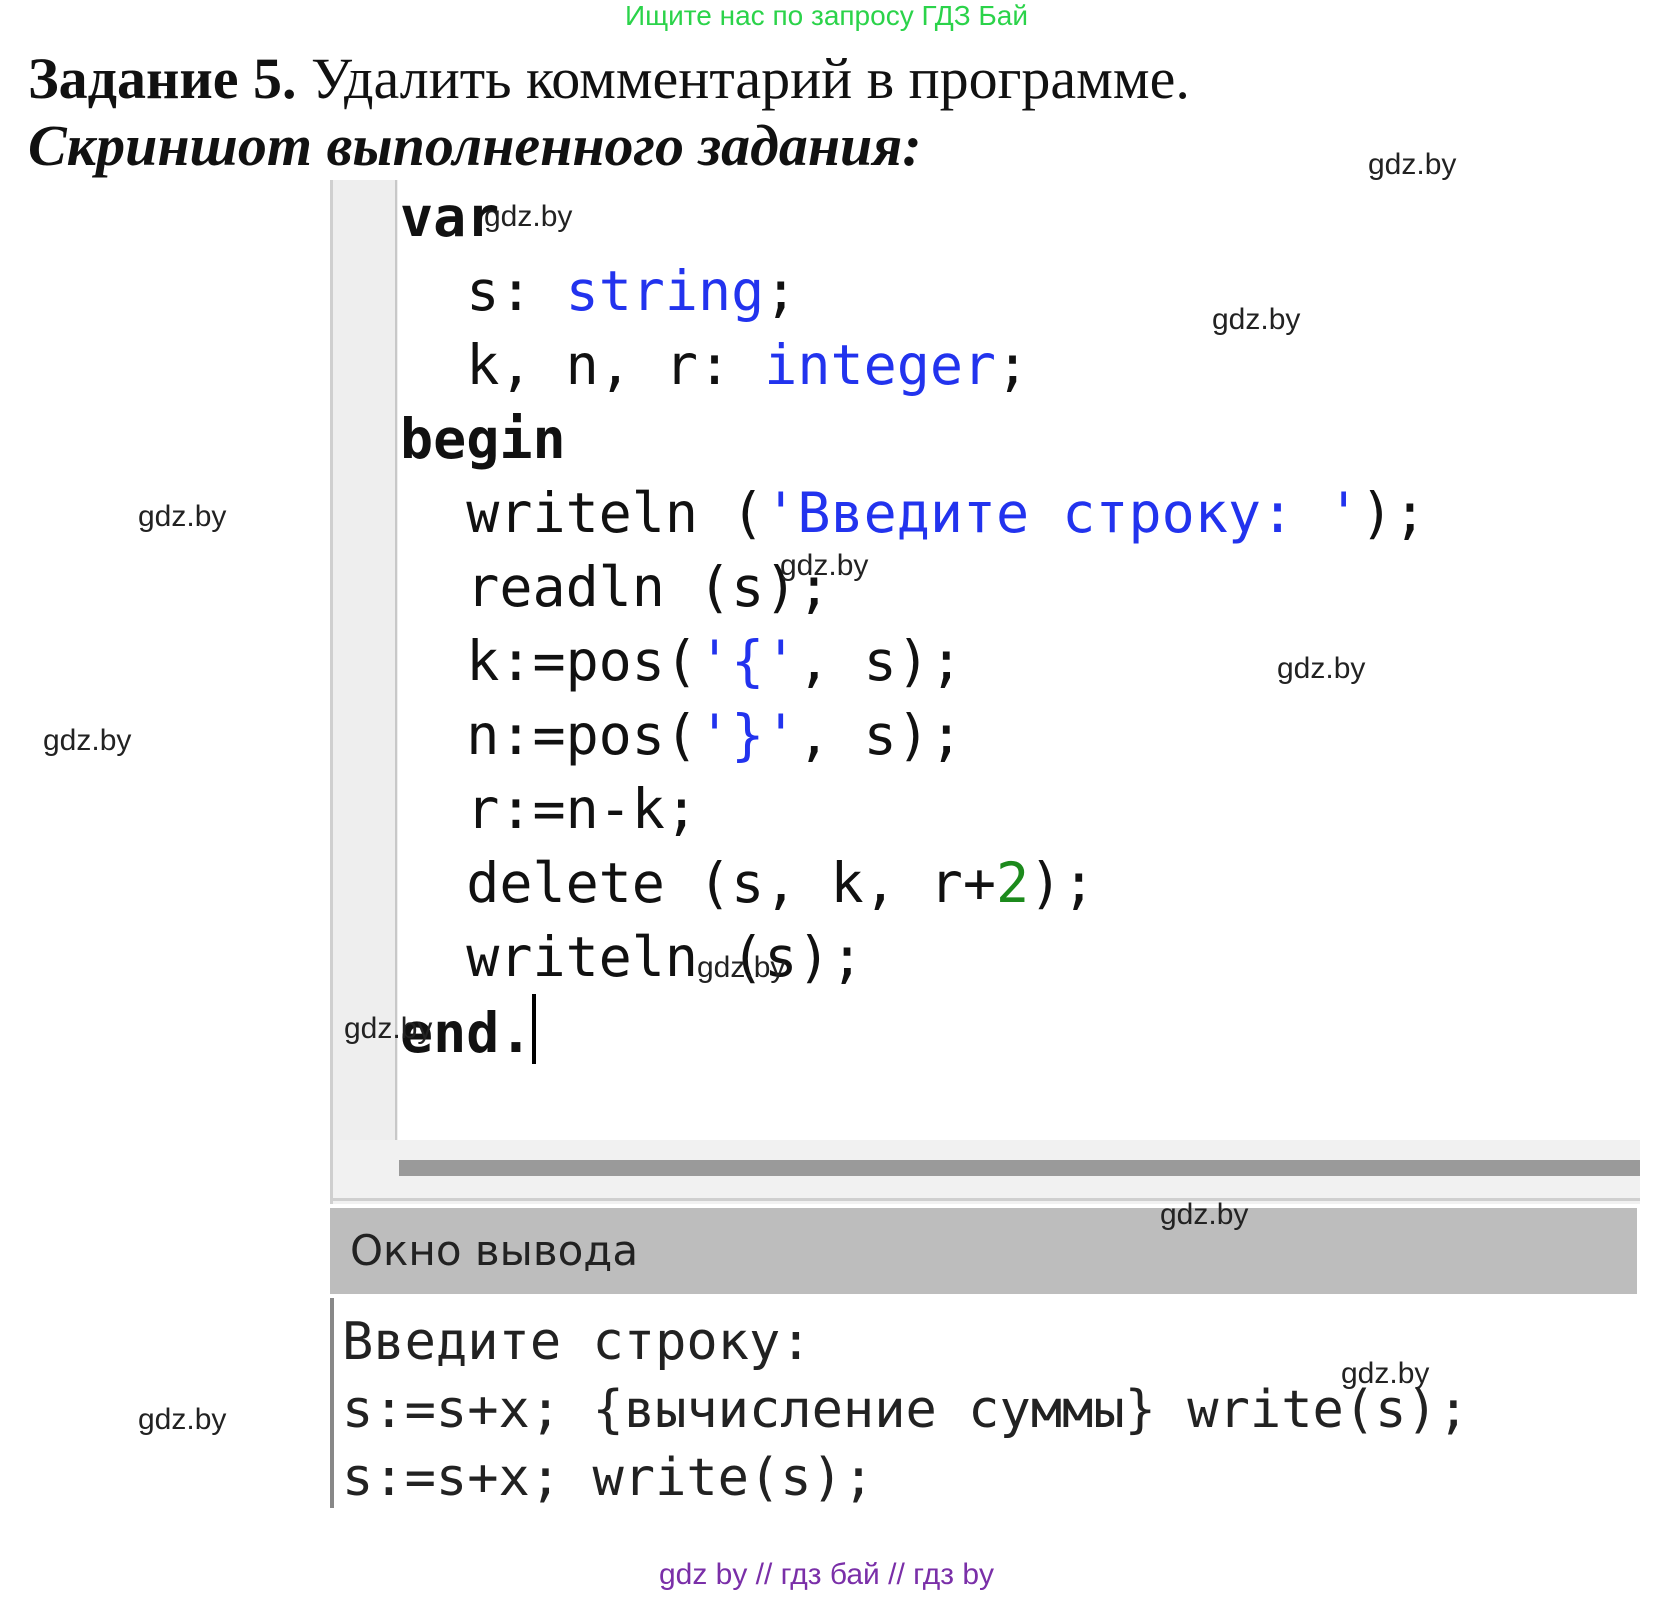  What do you see at coordinates (748, 735) in the screenshot?
I see `code-token-string-literal: '}'` at bounding box center [748, 735].